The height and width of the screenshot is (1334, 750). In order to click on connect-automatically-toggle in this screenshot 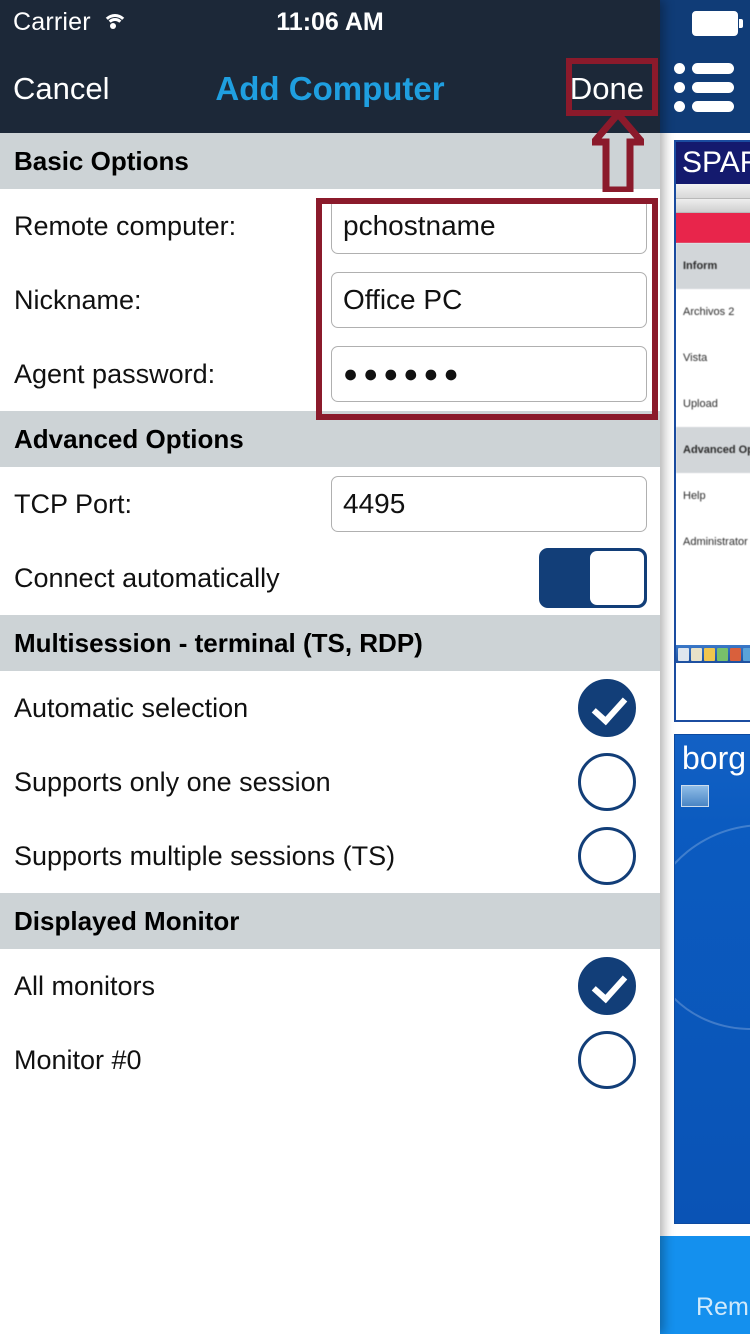, I will do `click(593, 578)`.